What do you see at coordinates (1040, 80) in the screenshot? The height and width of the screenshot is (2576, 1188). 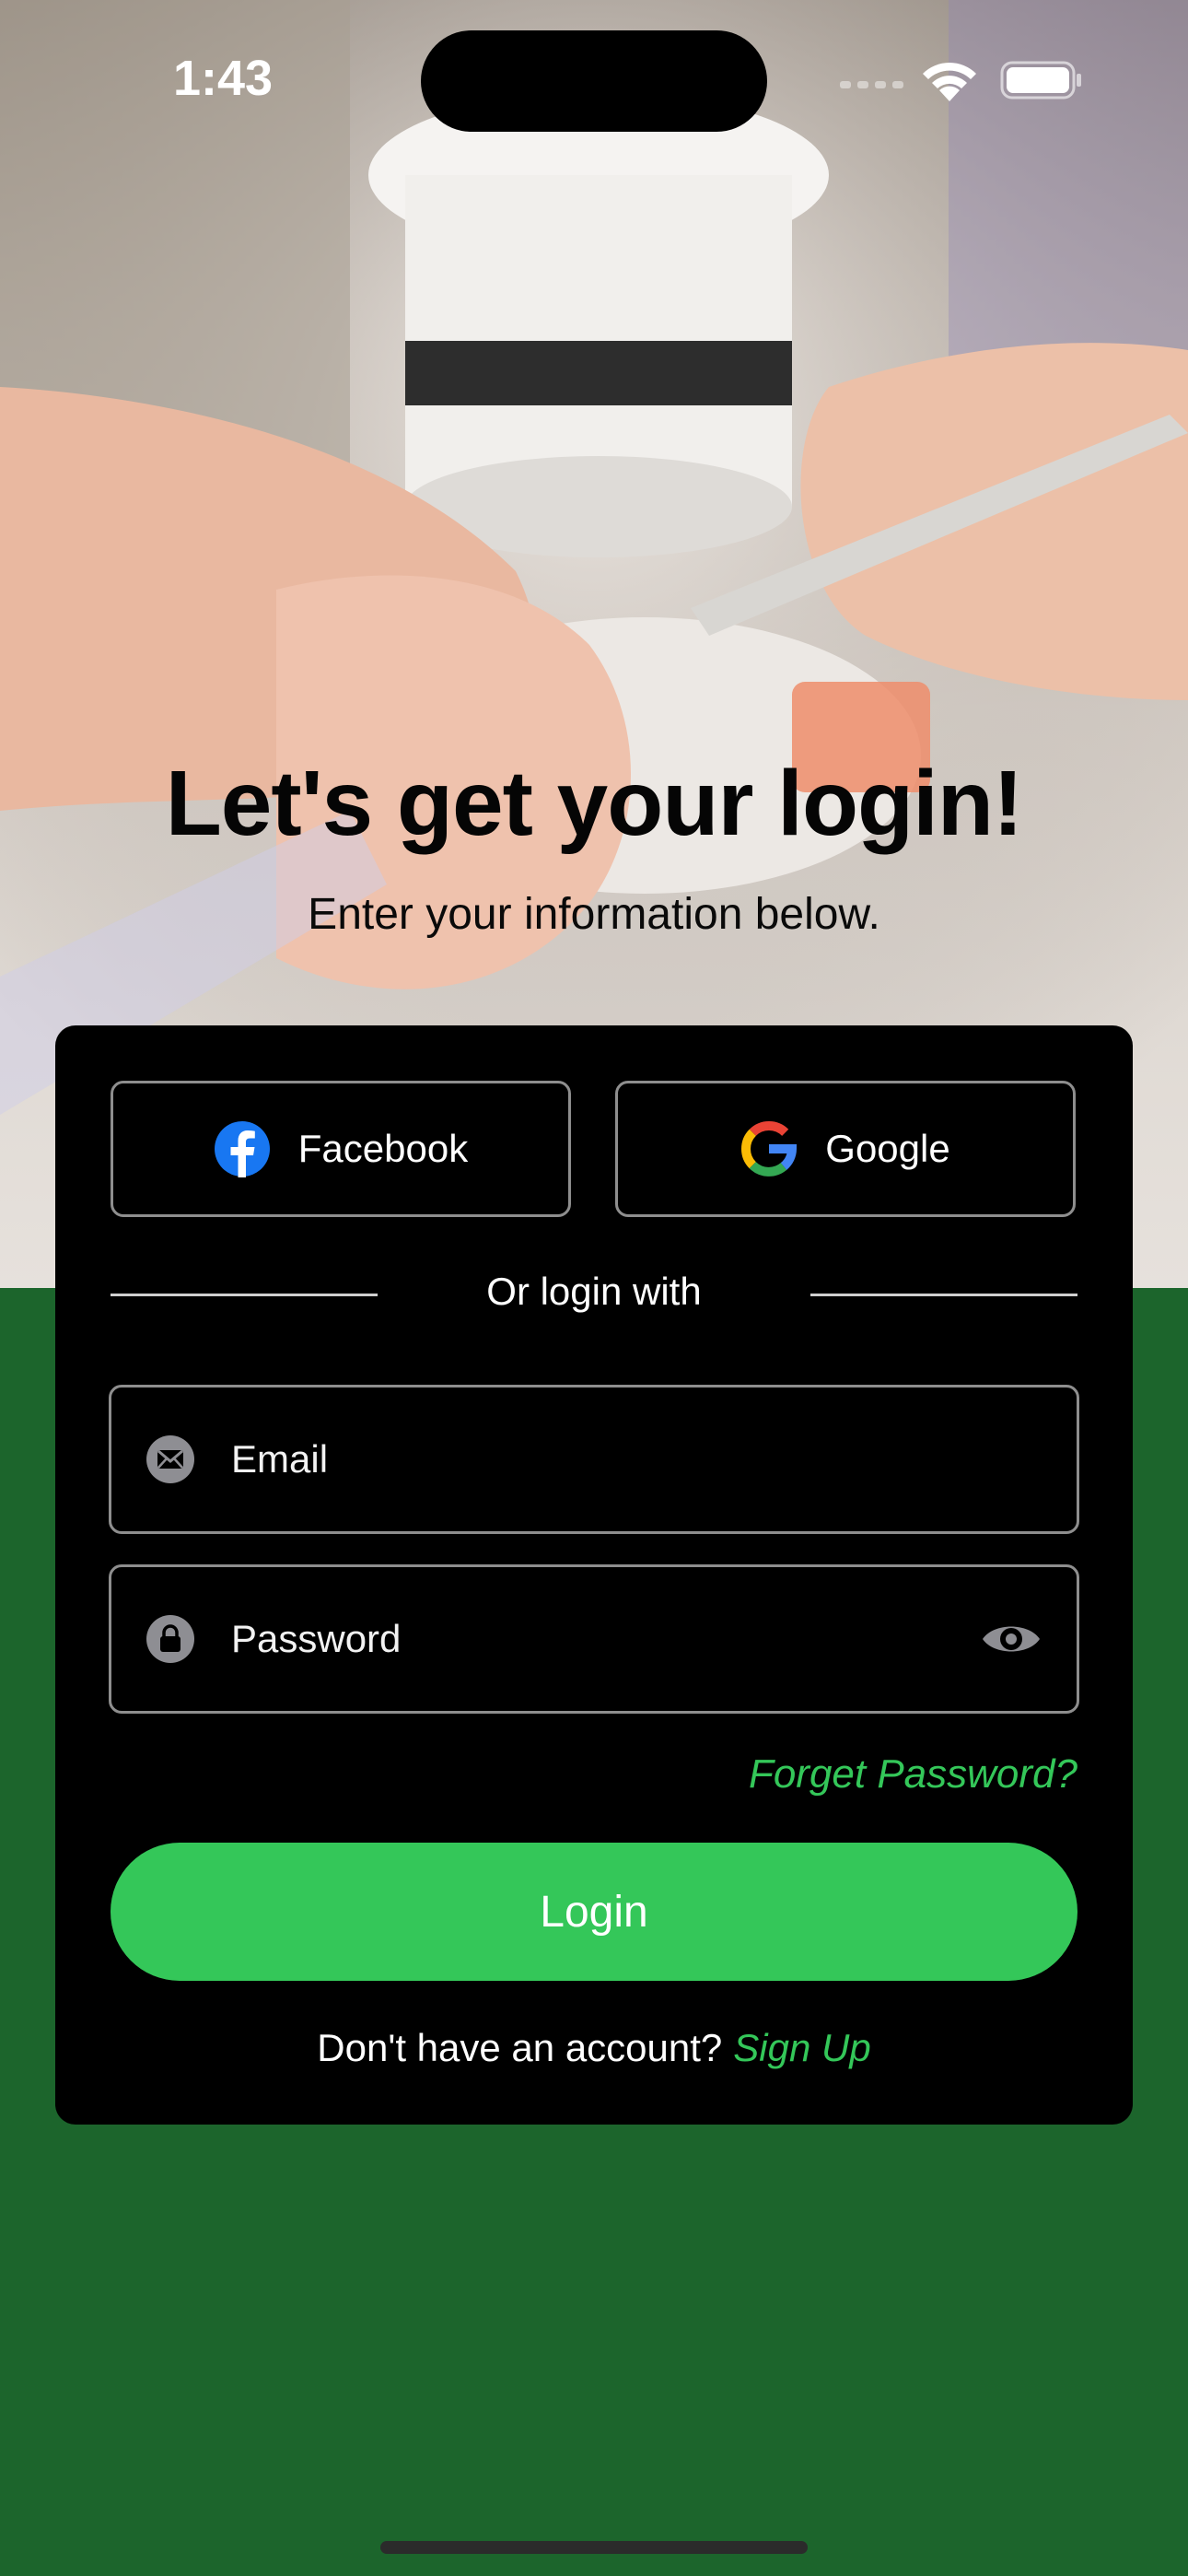 I see `battery-icon` at bounding box center [1040, 80].